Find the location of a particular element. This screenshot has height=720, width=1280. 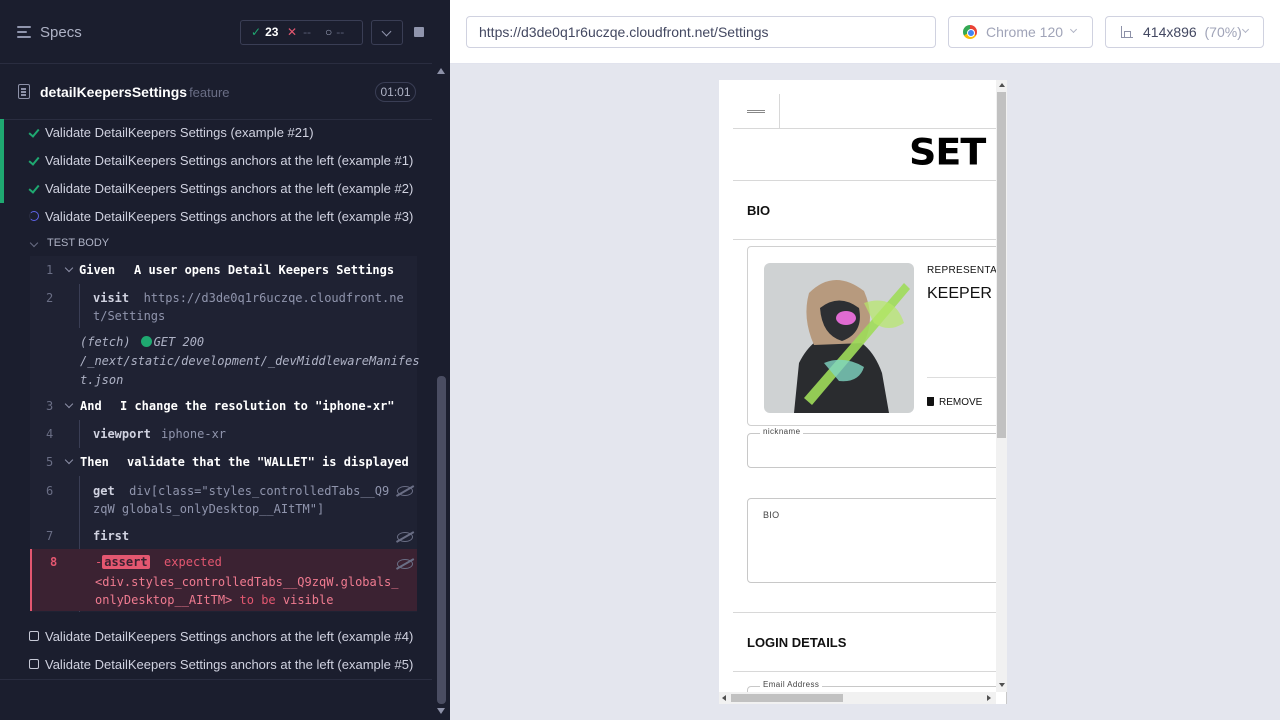

browser-selector: Chrome 120 is located at coordinates (1020, 32).